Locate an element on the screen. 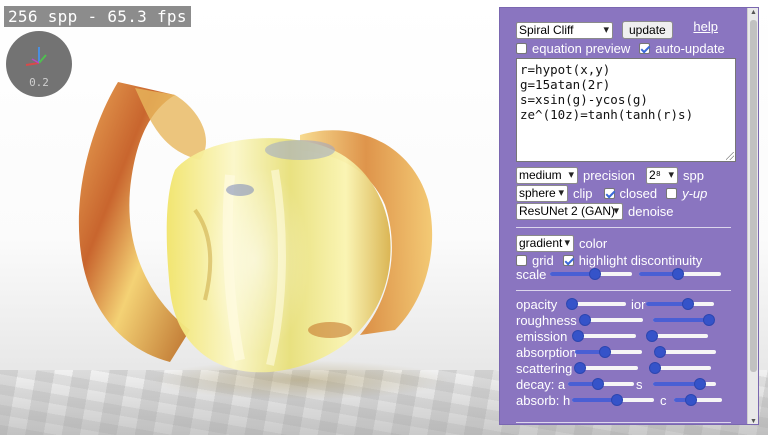 The image size is (768, 435). slider-label: absorption is located at coordinates (546, 352).